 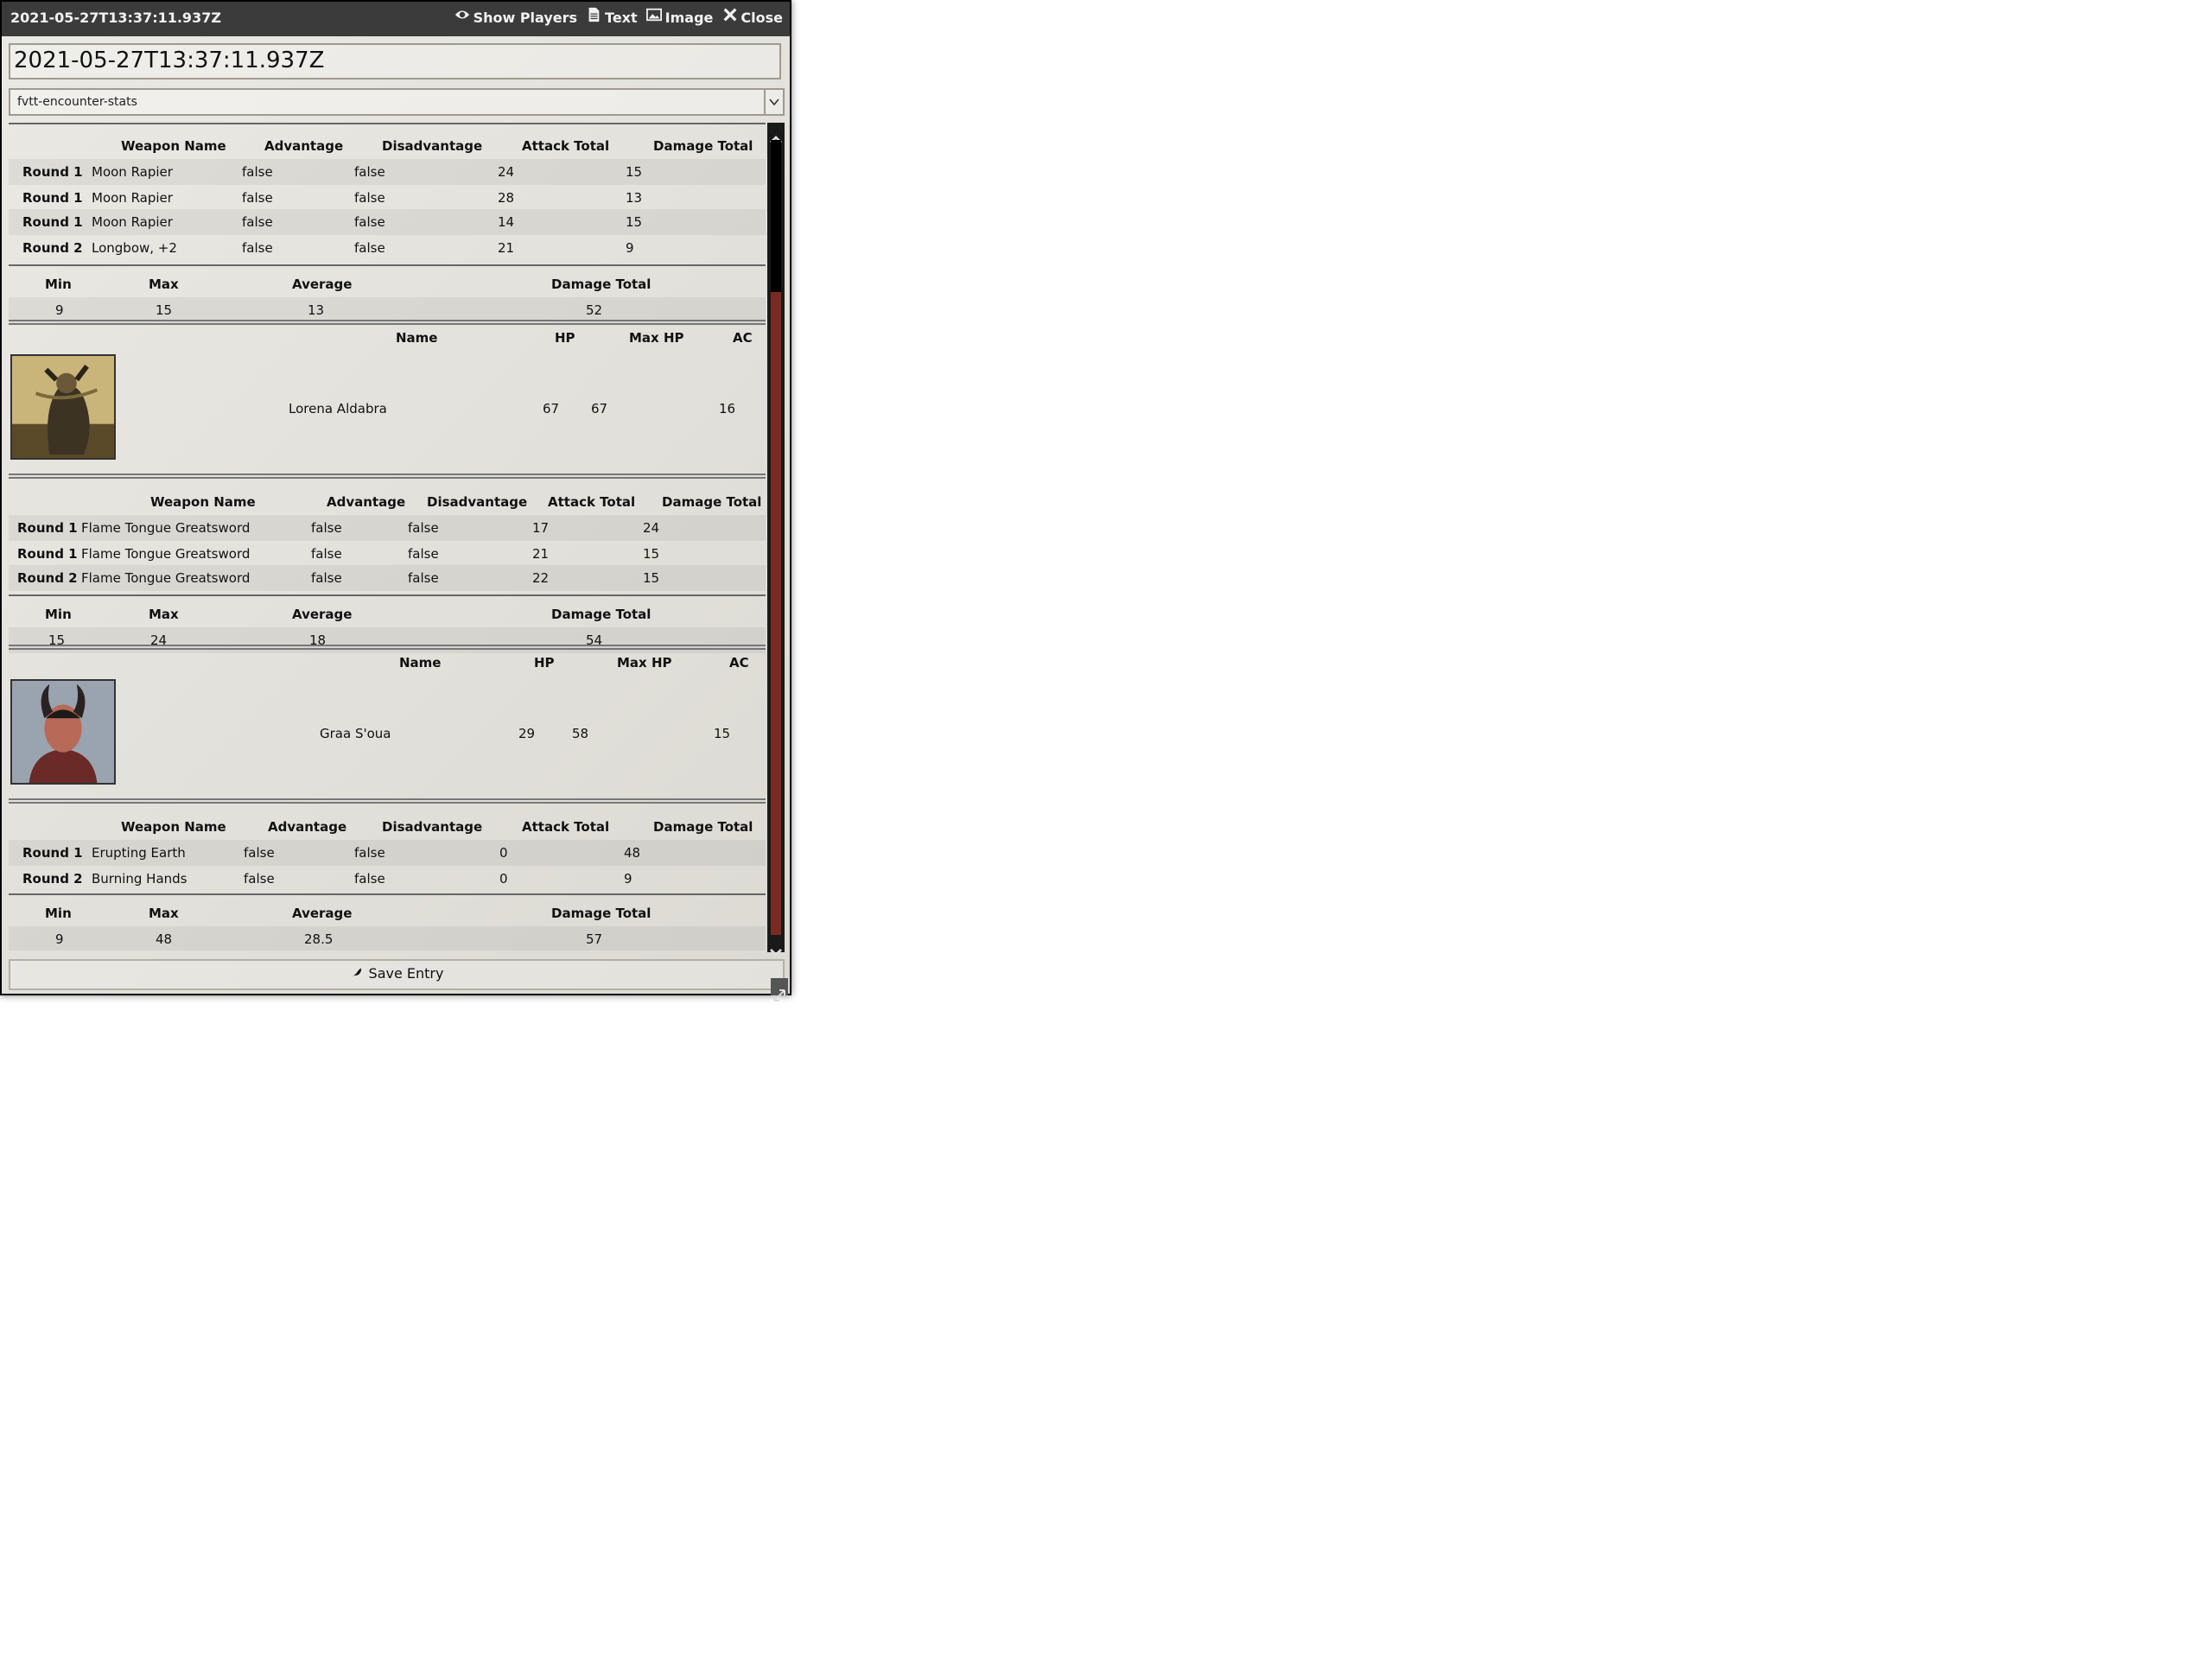 I want to click on round-label: Round 2, so click(x=52, y=878).